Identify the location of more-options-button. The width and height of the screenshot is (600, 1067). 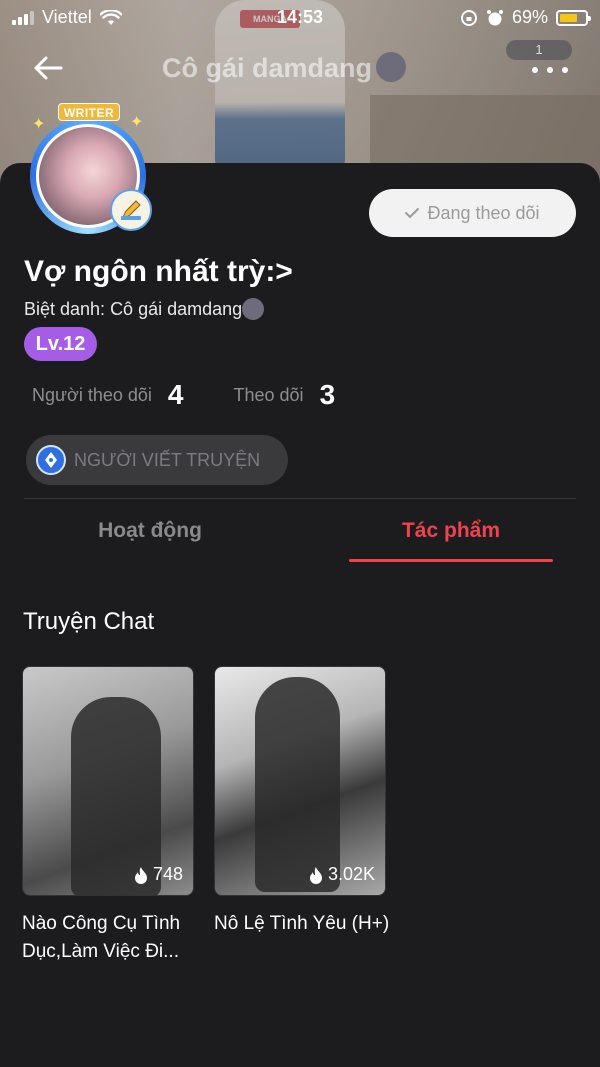
(550, 70).